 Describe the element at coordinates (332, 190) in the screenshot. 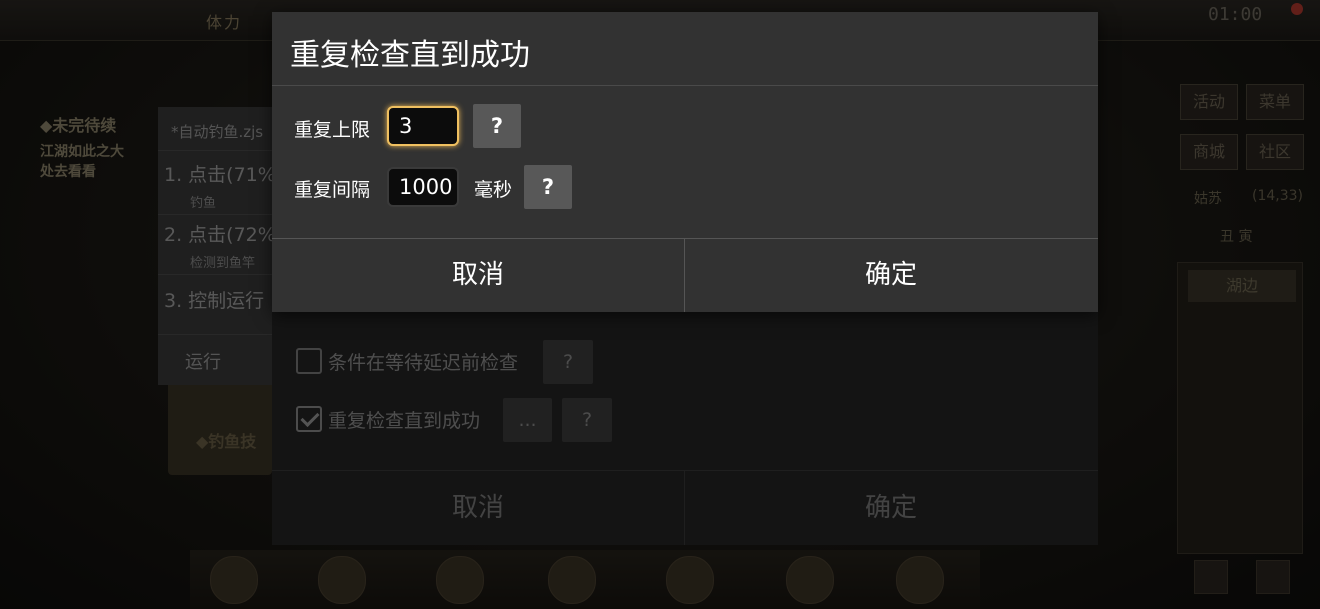

I see `repeat-interval-label: 重复间隔` at that location.